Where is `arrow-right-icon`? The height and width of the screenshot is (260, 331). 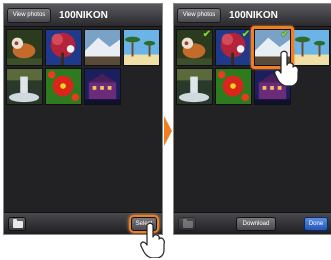 arrow-right-icon is located at coordinates (168, 131).